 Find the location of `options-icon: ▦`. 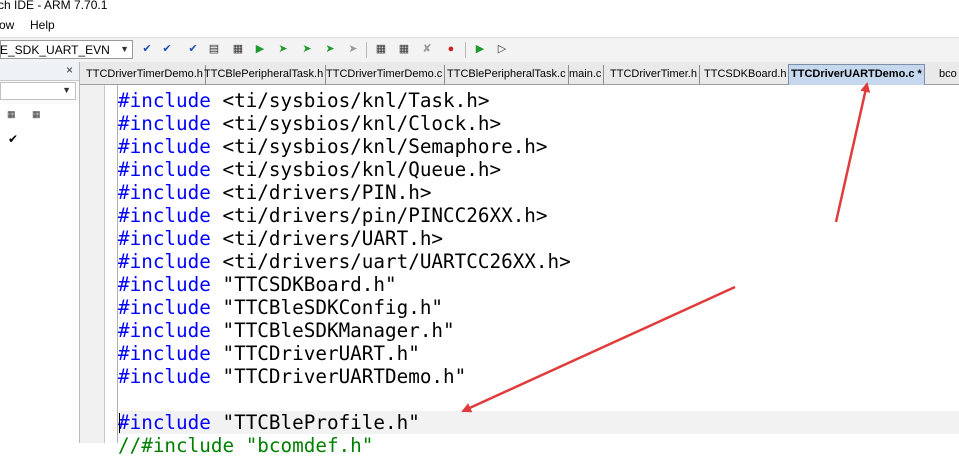

options-icon: ▦ is located at coordinates (238, 49).